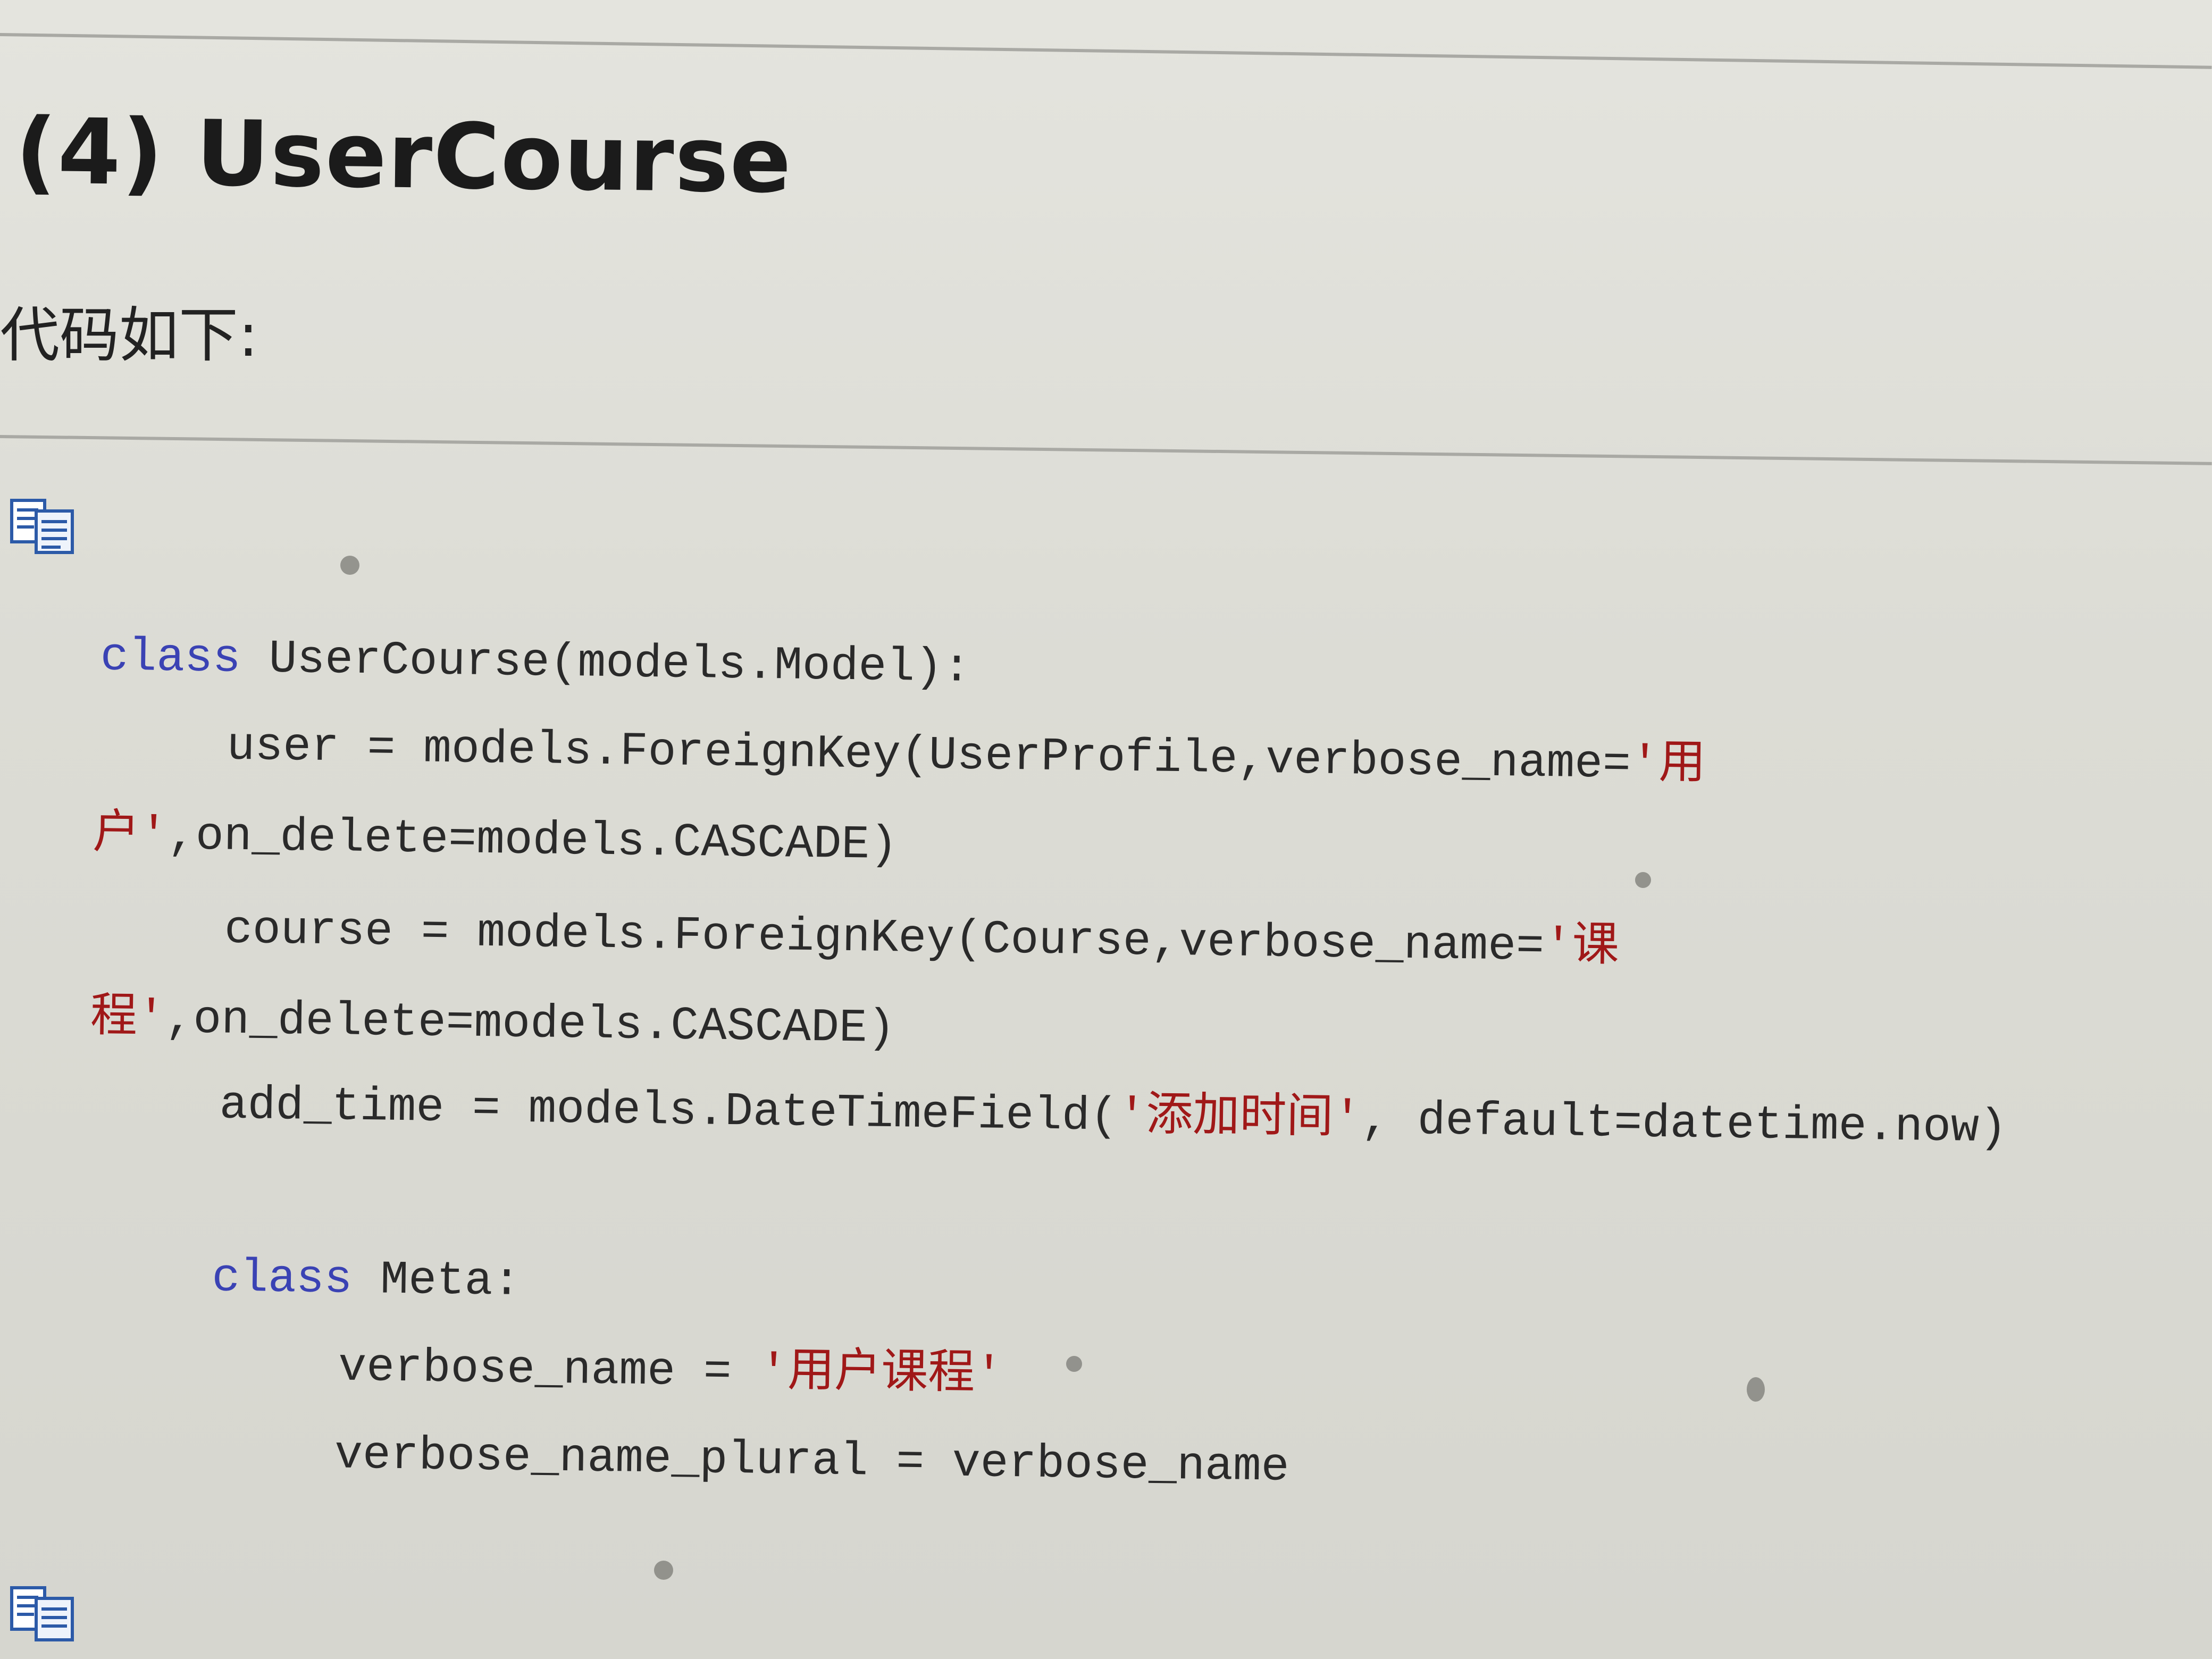 The width and height of the screenshot is (2212, 1659). I want to click on code-string: '用, so click(1668, 766).